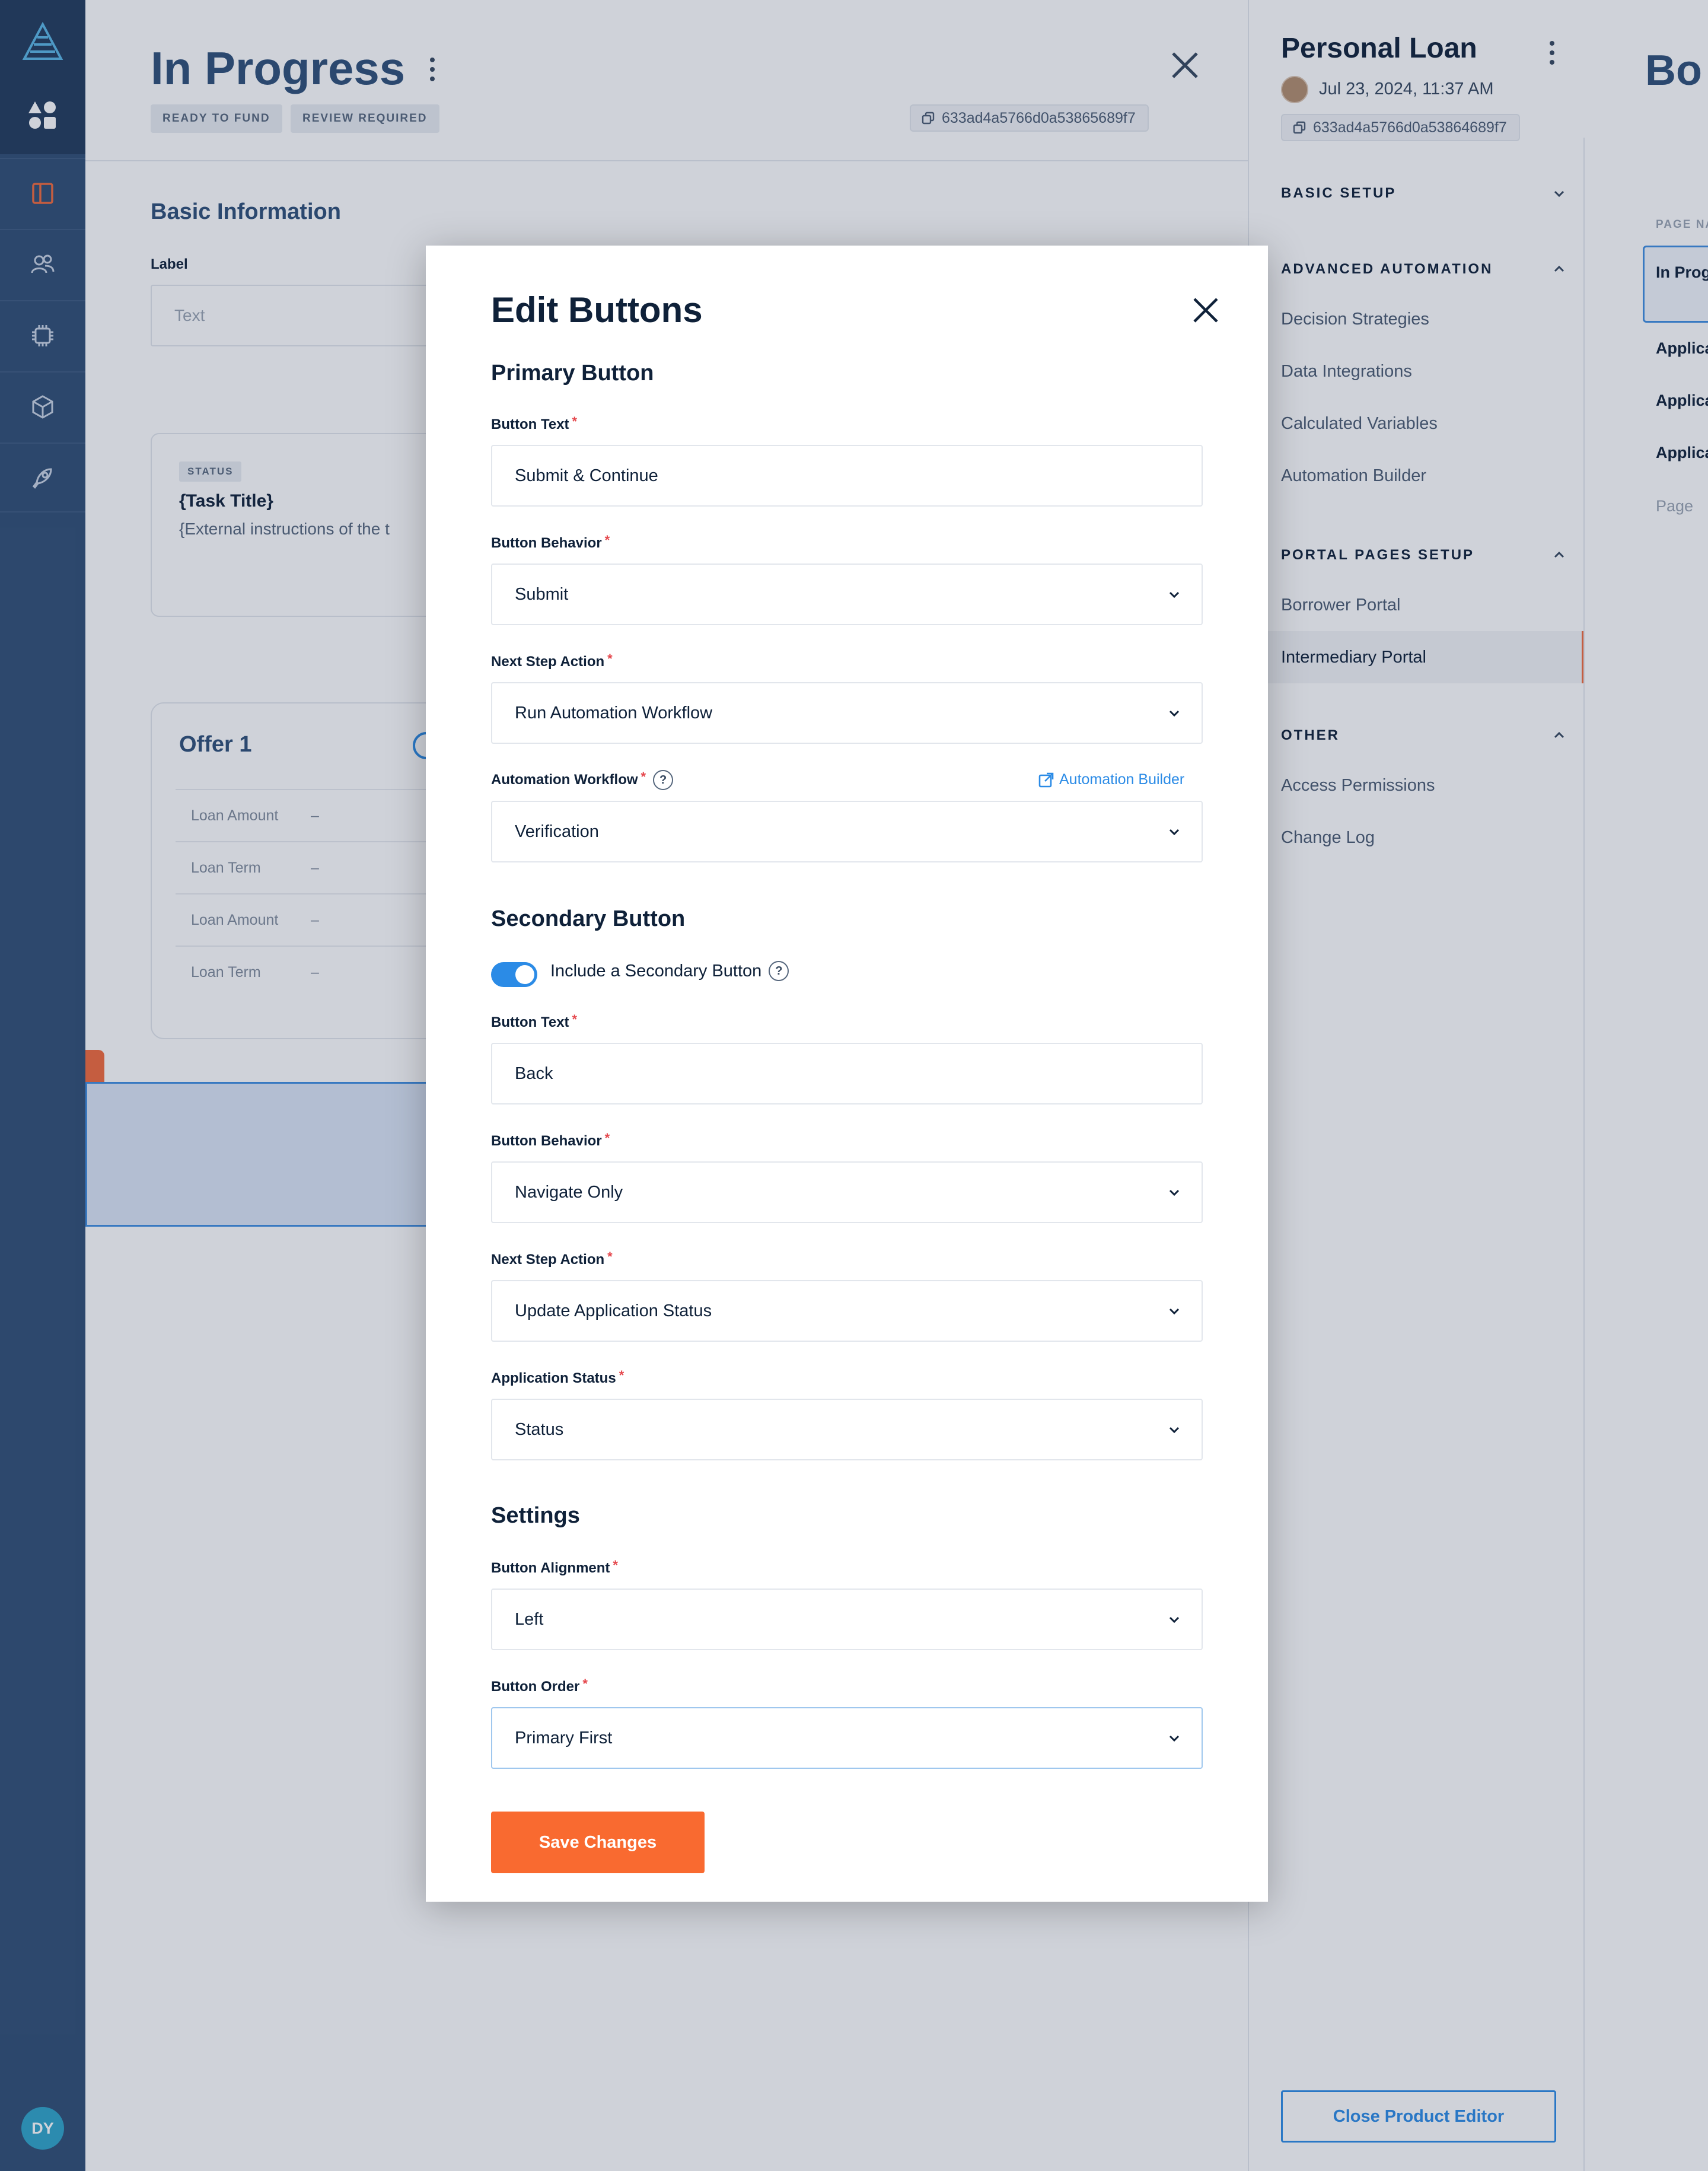 This screenshot has height=2171, width=1708. Describe the element at coordinates (847, 713) in the screenshot. I see `primary-next-step-select: Run Automation Workflow` at that location.